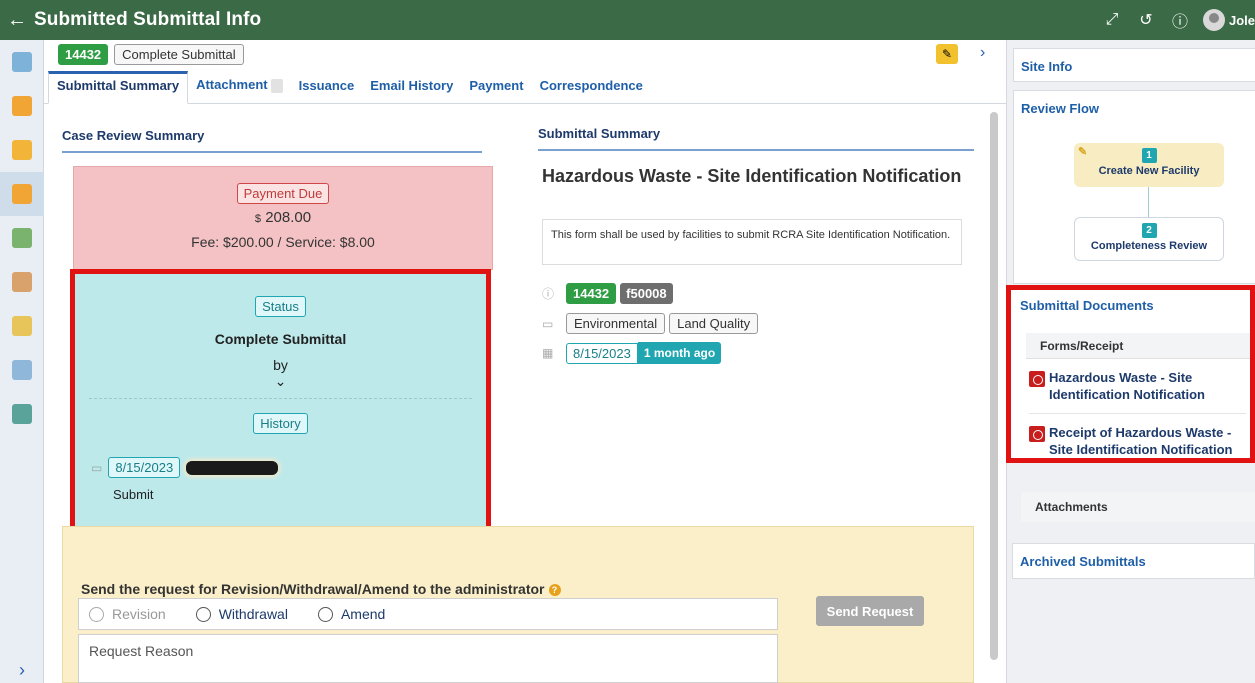 The height and width of the screenshot is (683, 1255). I want to click on meta-id-badge: 14432, so click(591, 293).